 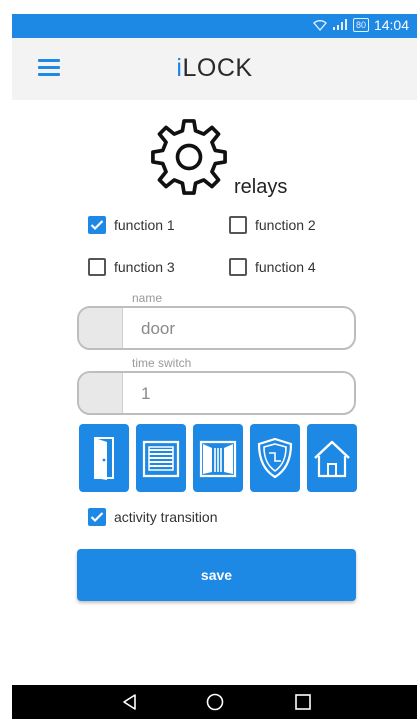 I want to click on function-2-checkbox: function 2, so click(x=272, y=225).